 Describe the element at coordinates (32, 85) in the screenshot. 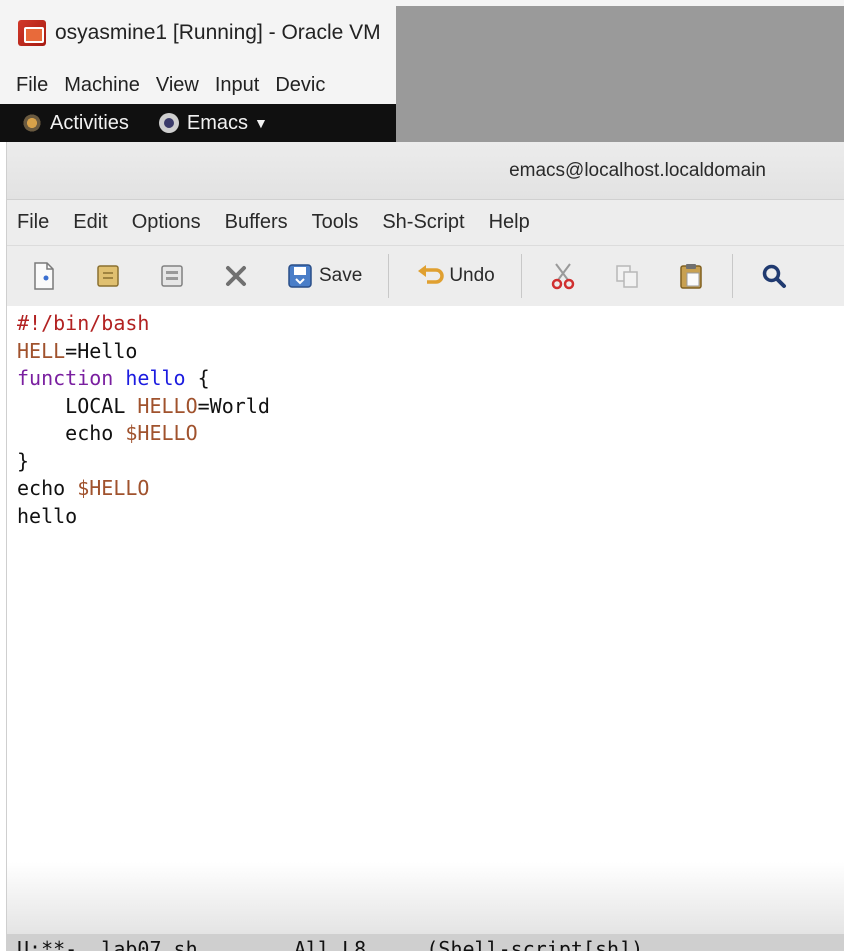

I see `vbox-menu-file: File` at that location.